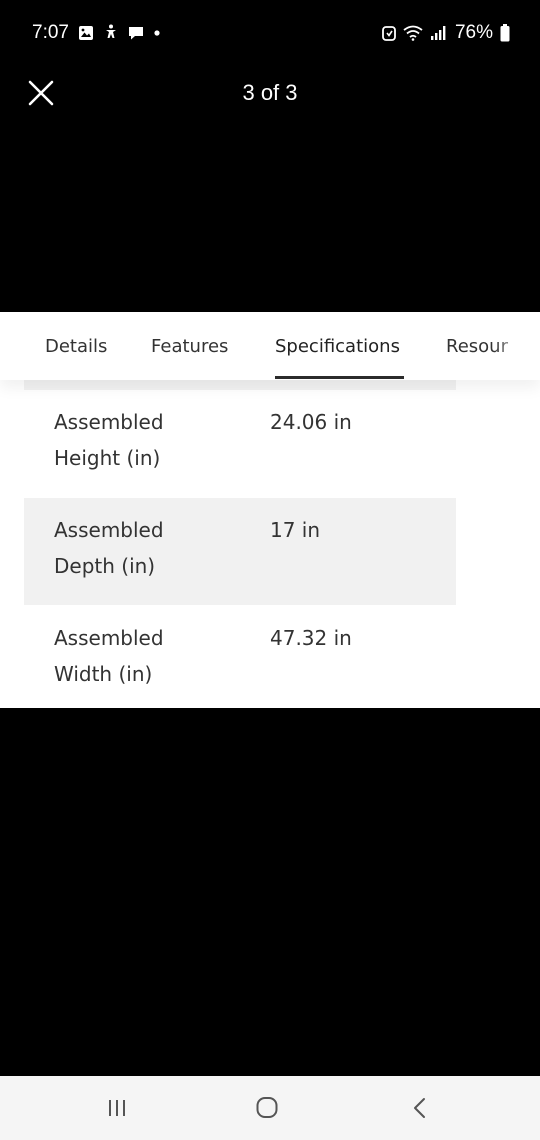 The width and height of the screenshot is (540, 1140). What do you see at coordinates (413, 33) in the screenshot?
I see `wifi-icon` at bounding box center [413, 33].